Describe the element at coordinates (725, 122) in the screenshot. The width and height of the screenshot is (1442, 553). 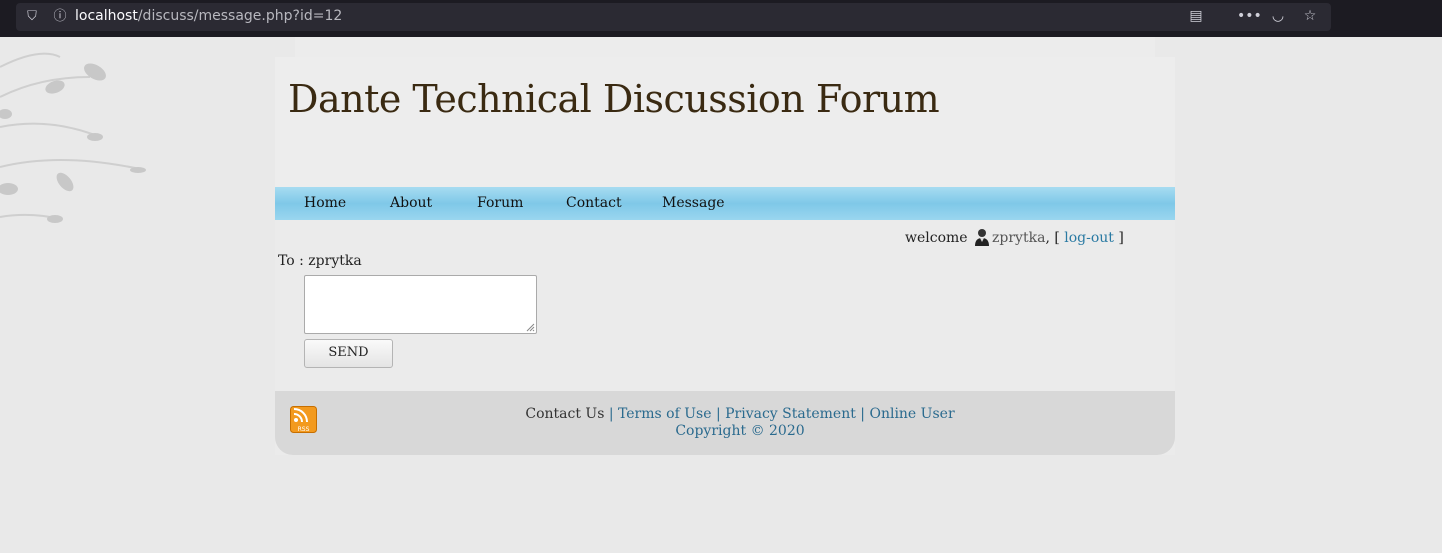
I see `site-header: Dante Technical Discussion Forum` at that location.